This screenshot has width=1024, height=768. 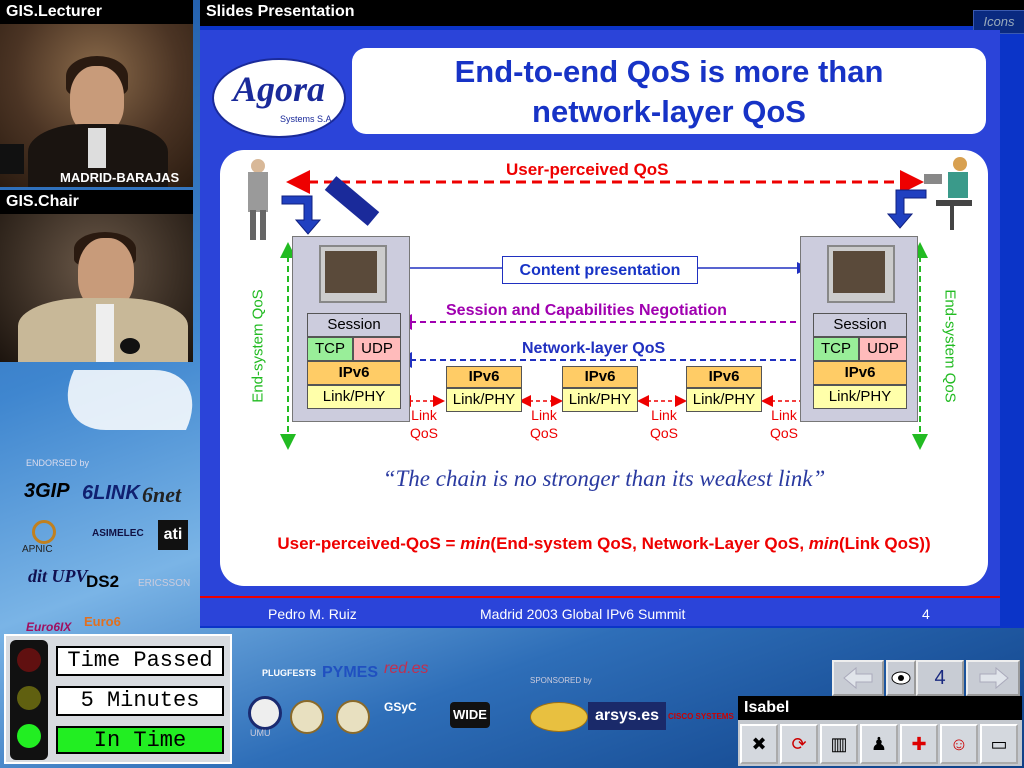 What do you see at coordinates (102, 621) in the screenshot?
I see `logo-euro6: Euro6` at bounding box center [102, 621].